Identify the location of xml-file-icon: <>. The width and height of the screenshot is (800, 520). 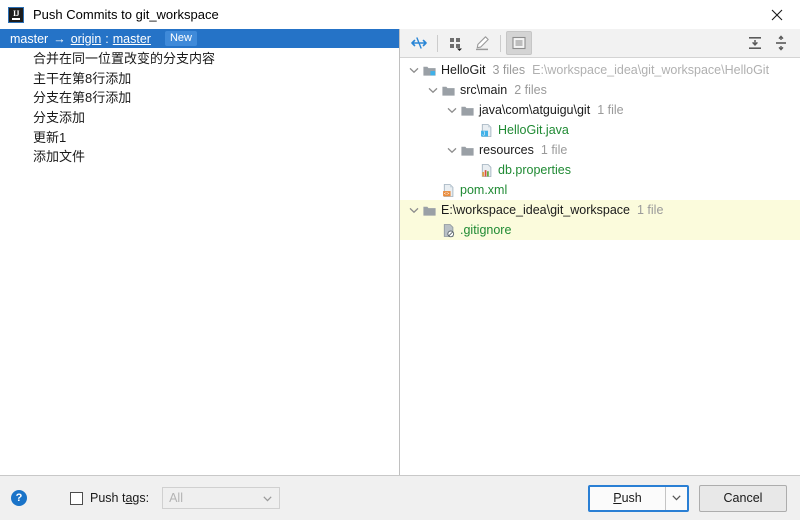
(448, 190).